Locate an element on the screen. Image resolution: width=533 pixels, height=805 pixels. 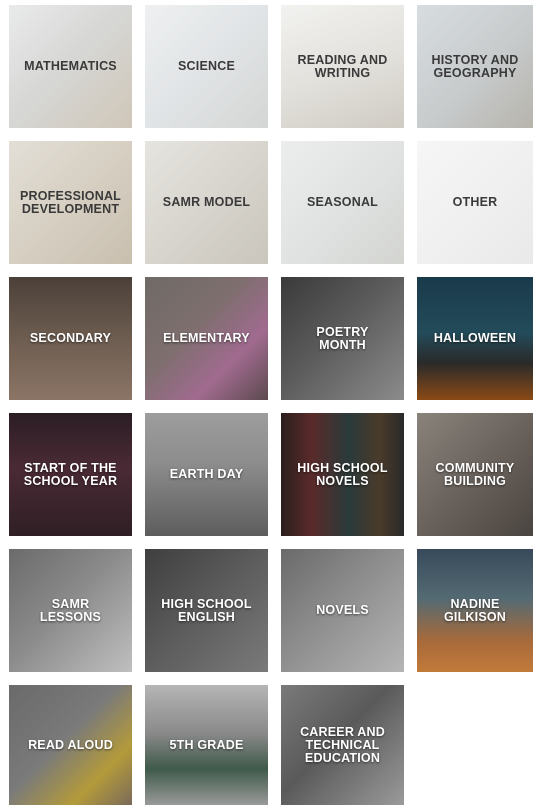
tile-read-aloud: READ ALOUD is located at coordinates (70, 745).